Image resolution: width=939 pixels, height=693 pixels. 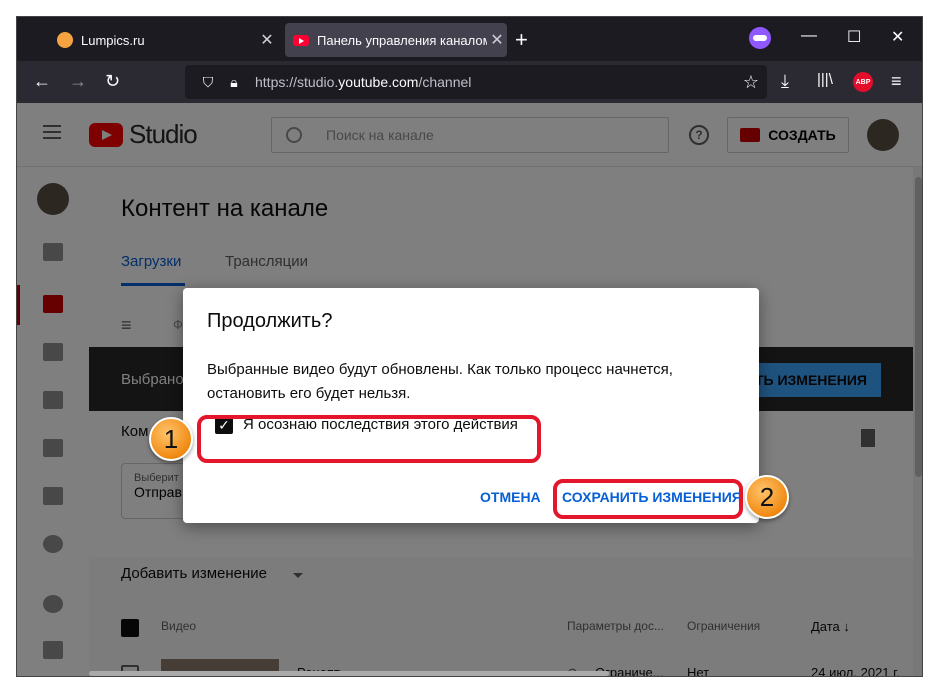 What do you see at coordinates (521, 40) in the screenshot?
I see `new-tab-button: +` at bounding box center [521, 40].